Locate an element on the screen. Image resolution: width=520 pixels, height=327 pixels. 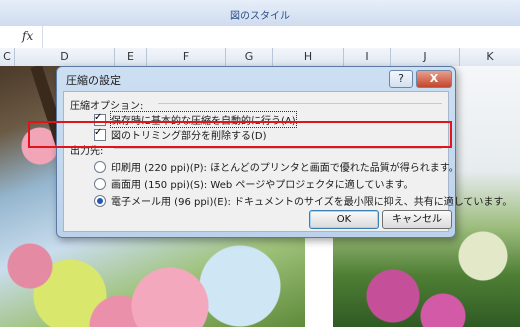
column-header-h: H is located at coordinates (308, 57).